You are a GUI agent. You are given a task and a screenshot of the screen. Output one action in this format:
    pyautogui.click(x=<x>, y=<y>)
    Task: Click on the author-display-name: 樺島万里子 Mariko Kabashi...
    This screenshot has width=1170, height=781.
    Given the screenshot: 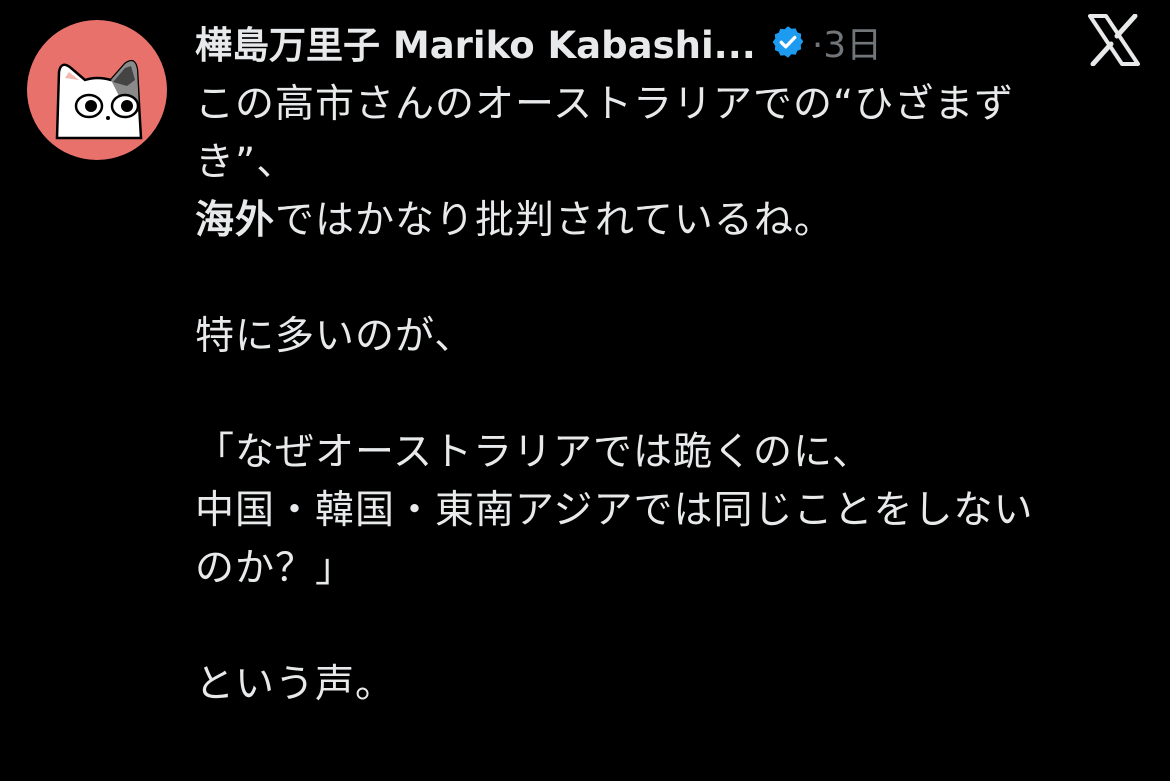 What is the action you would take?
    pyautogui.click(x=475, y=42)
    